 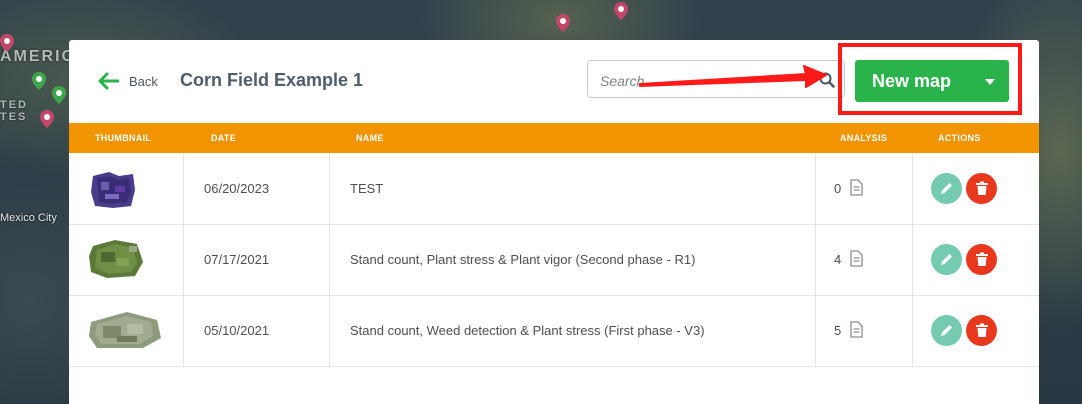 What do you see at coordinates (237, 188) in the screenshot?
I see `map-date: 06/20/2023` at bounding box center [237, 188].